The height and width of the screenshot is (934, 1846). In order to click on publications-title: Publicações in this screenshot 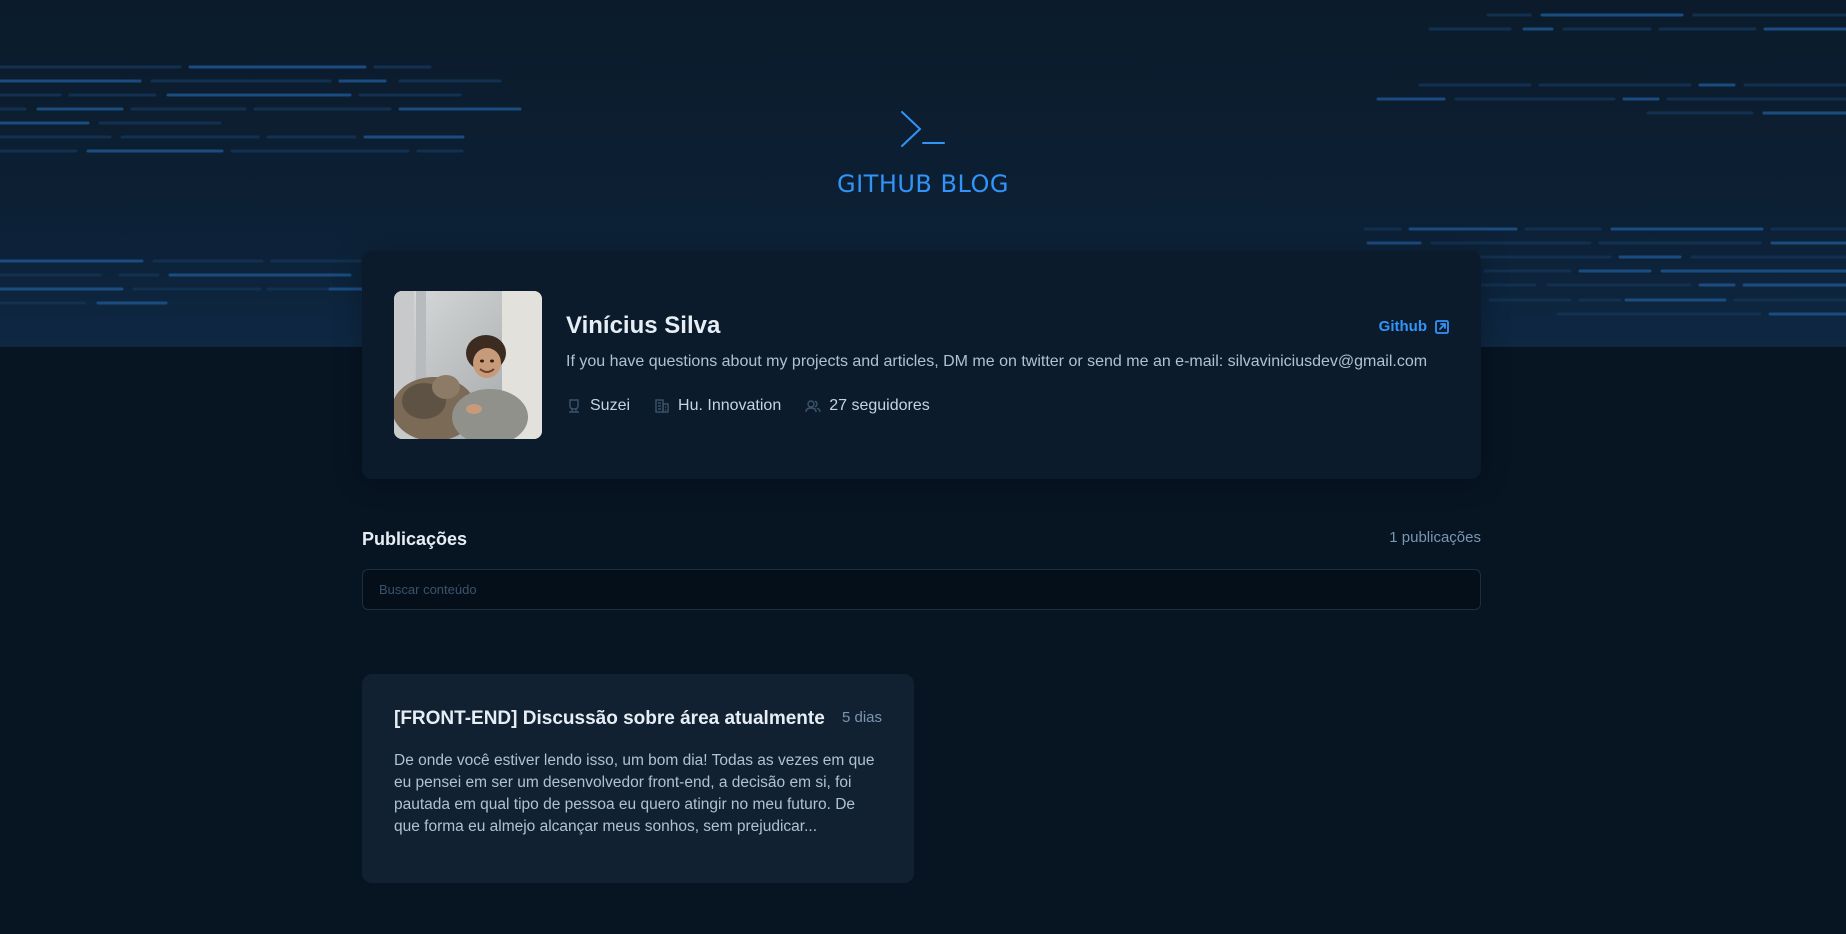, I will do `click(415, 539)`.